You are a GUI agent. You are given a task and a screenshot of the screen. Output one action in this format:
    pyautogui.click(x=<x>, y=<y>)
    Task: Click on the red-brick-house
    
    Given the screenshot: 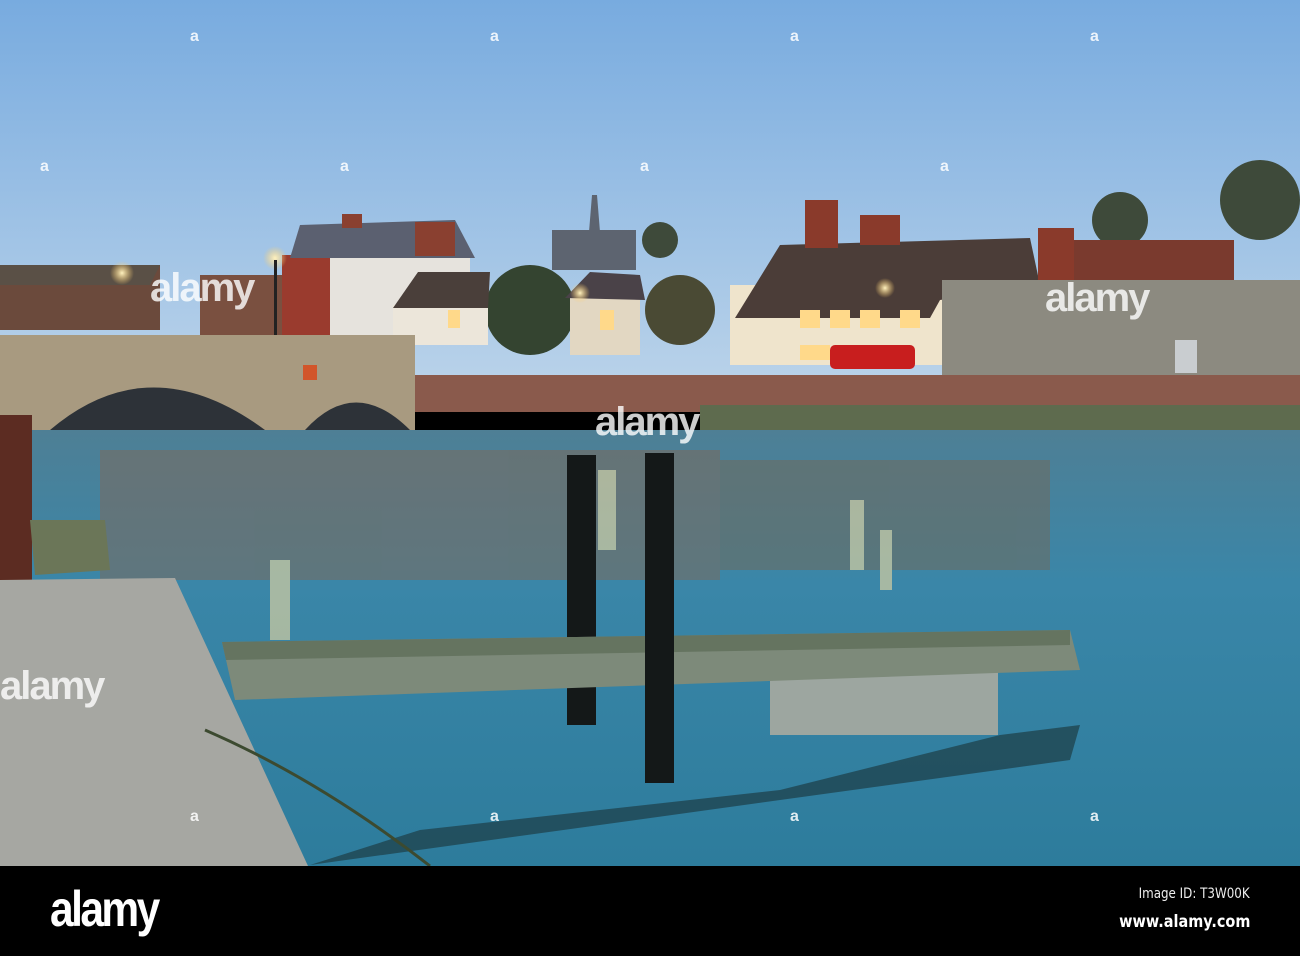 What is the action you would take?
    pyautogui.click(x=307, y=297)
    